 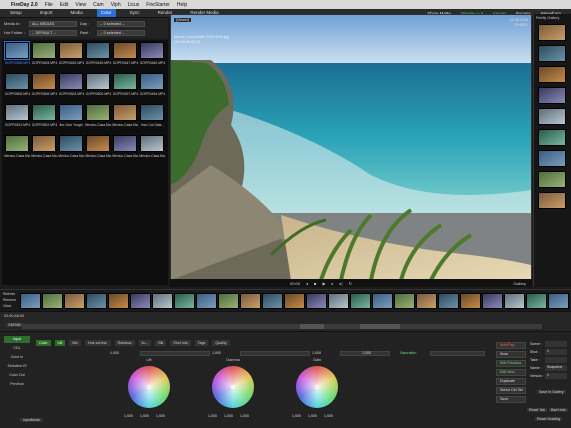 I want to click on saturation-value: 1,000, so click(x=366, y=353).